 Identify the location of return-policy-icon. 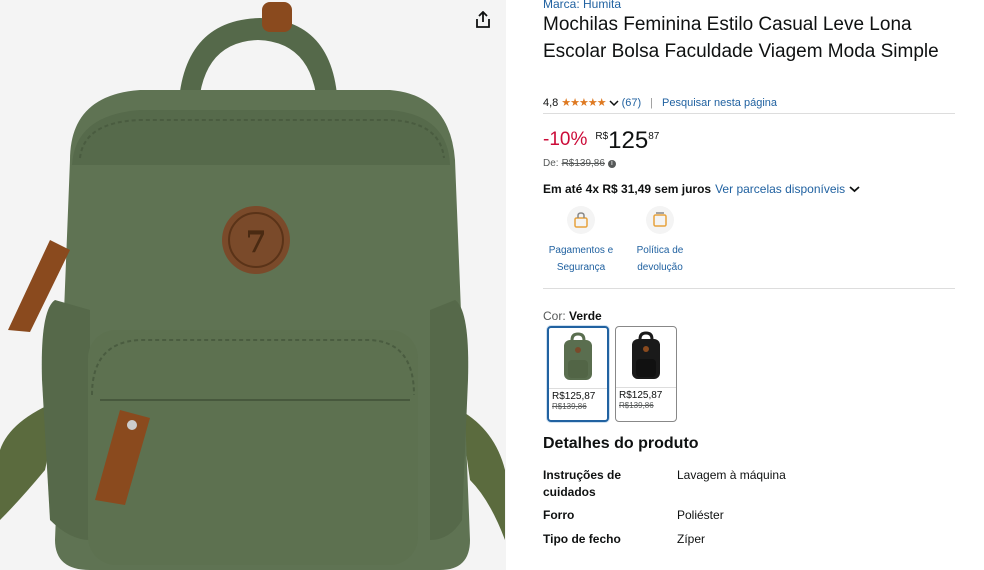
(660, 220).